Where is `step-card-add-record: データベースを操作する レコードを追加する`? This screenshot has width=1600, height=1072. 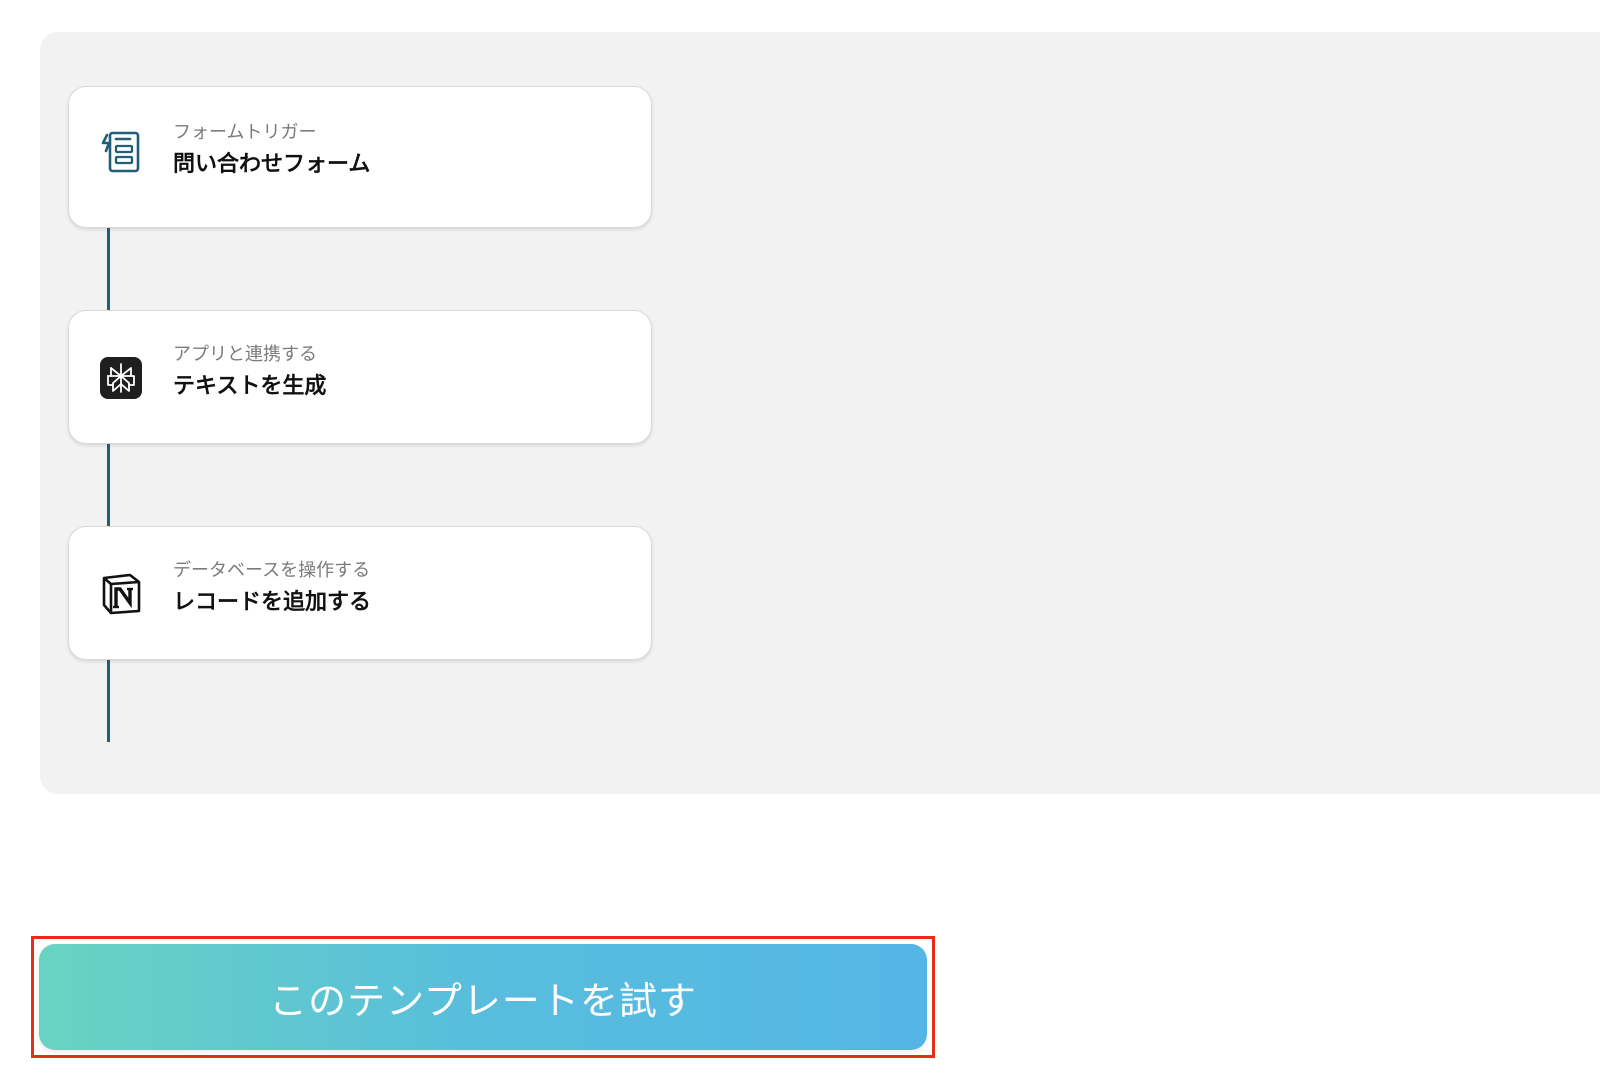
step-card-add-record: データベースを操作する レコードを追加する is located at coordinates (360, 593).